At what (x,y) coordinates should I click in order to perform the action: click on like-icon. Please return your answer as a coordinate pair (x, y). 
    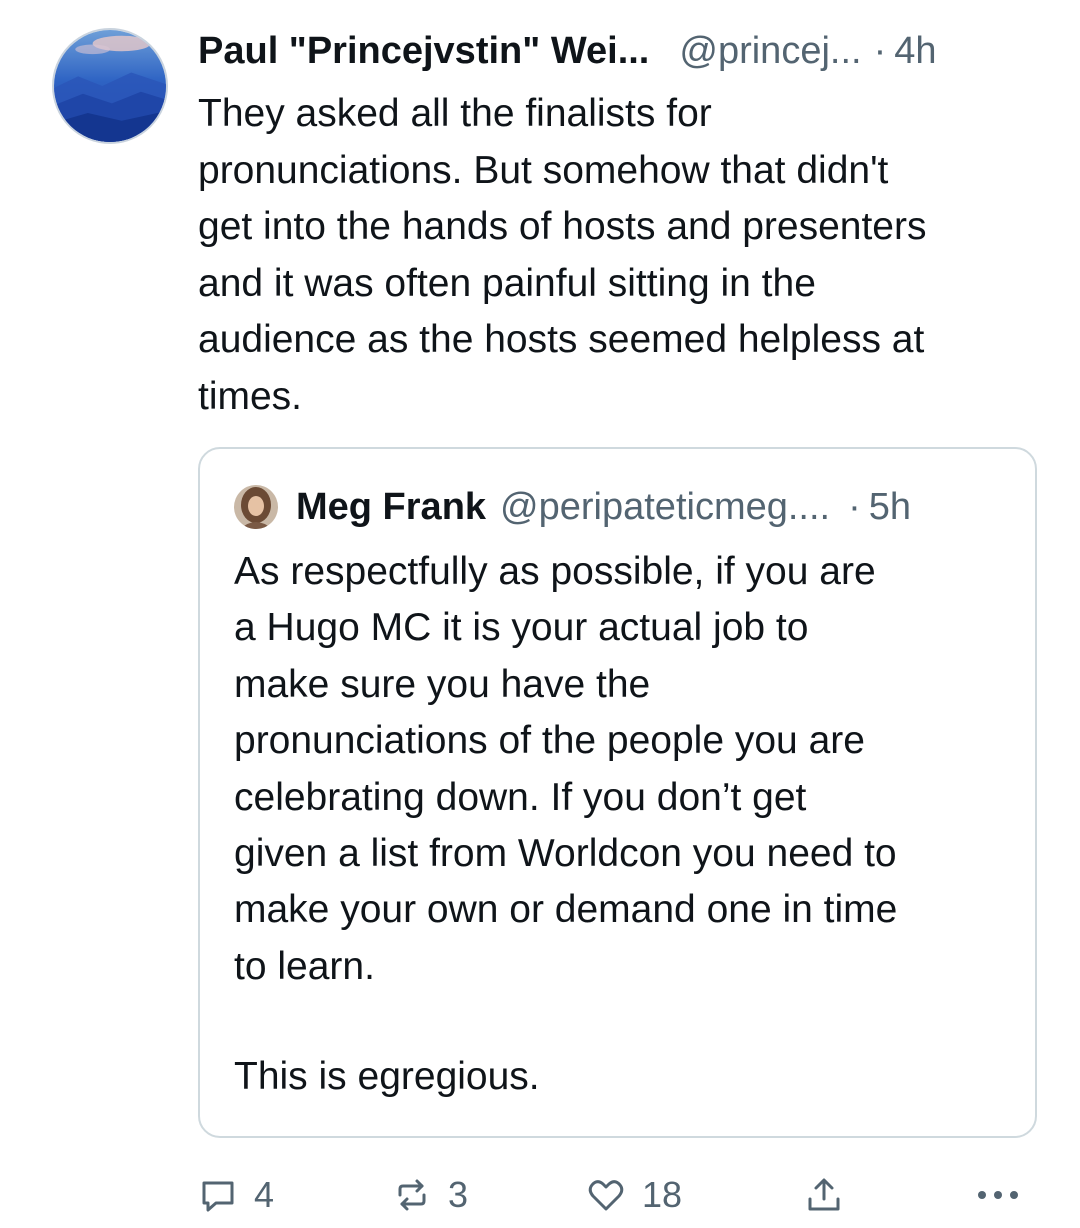
    Looking at the image, I should click on (606, 1195).